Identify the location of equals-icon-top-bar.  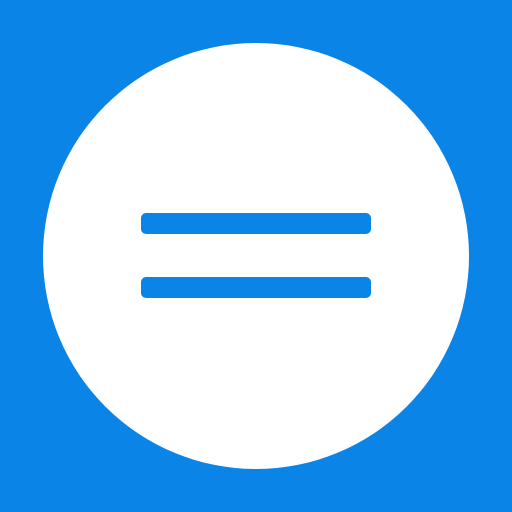
(256, 223).